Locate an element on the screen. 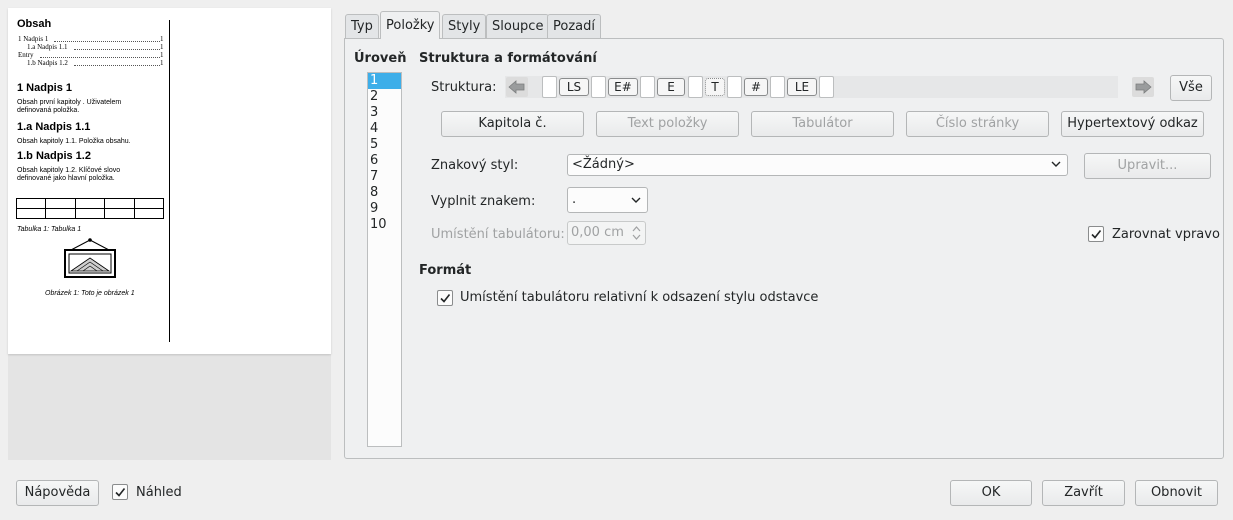 This screenshot has height=520, width=1233. framed-picture-icon is located at coordinates (90, 258).